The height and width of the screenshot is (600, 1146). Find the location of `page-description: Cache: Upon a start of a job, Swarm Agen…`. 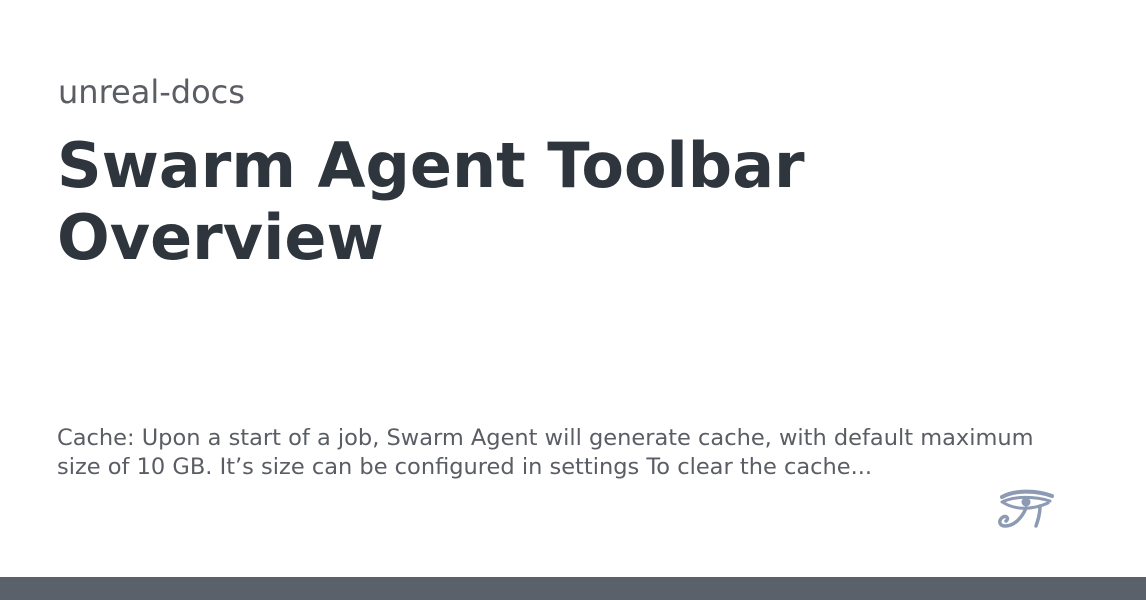

page-description: Cache: Upon a start of a job, Swarm Agen… is located at coordinates (545, 452).